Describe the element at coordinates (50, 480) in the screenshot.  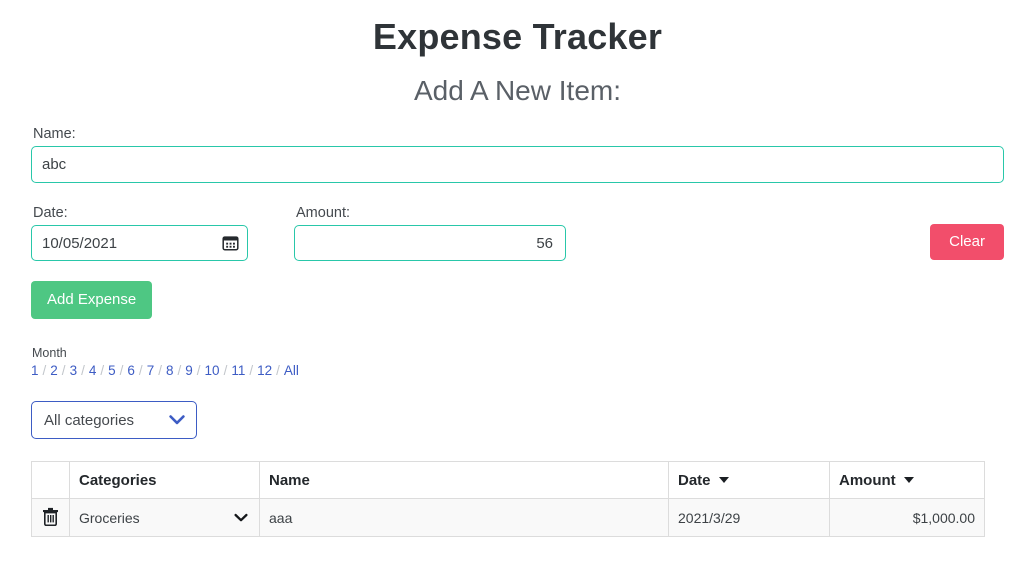
I see `table-header-delete` at that location.